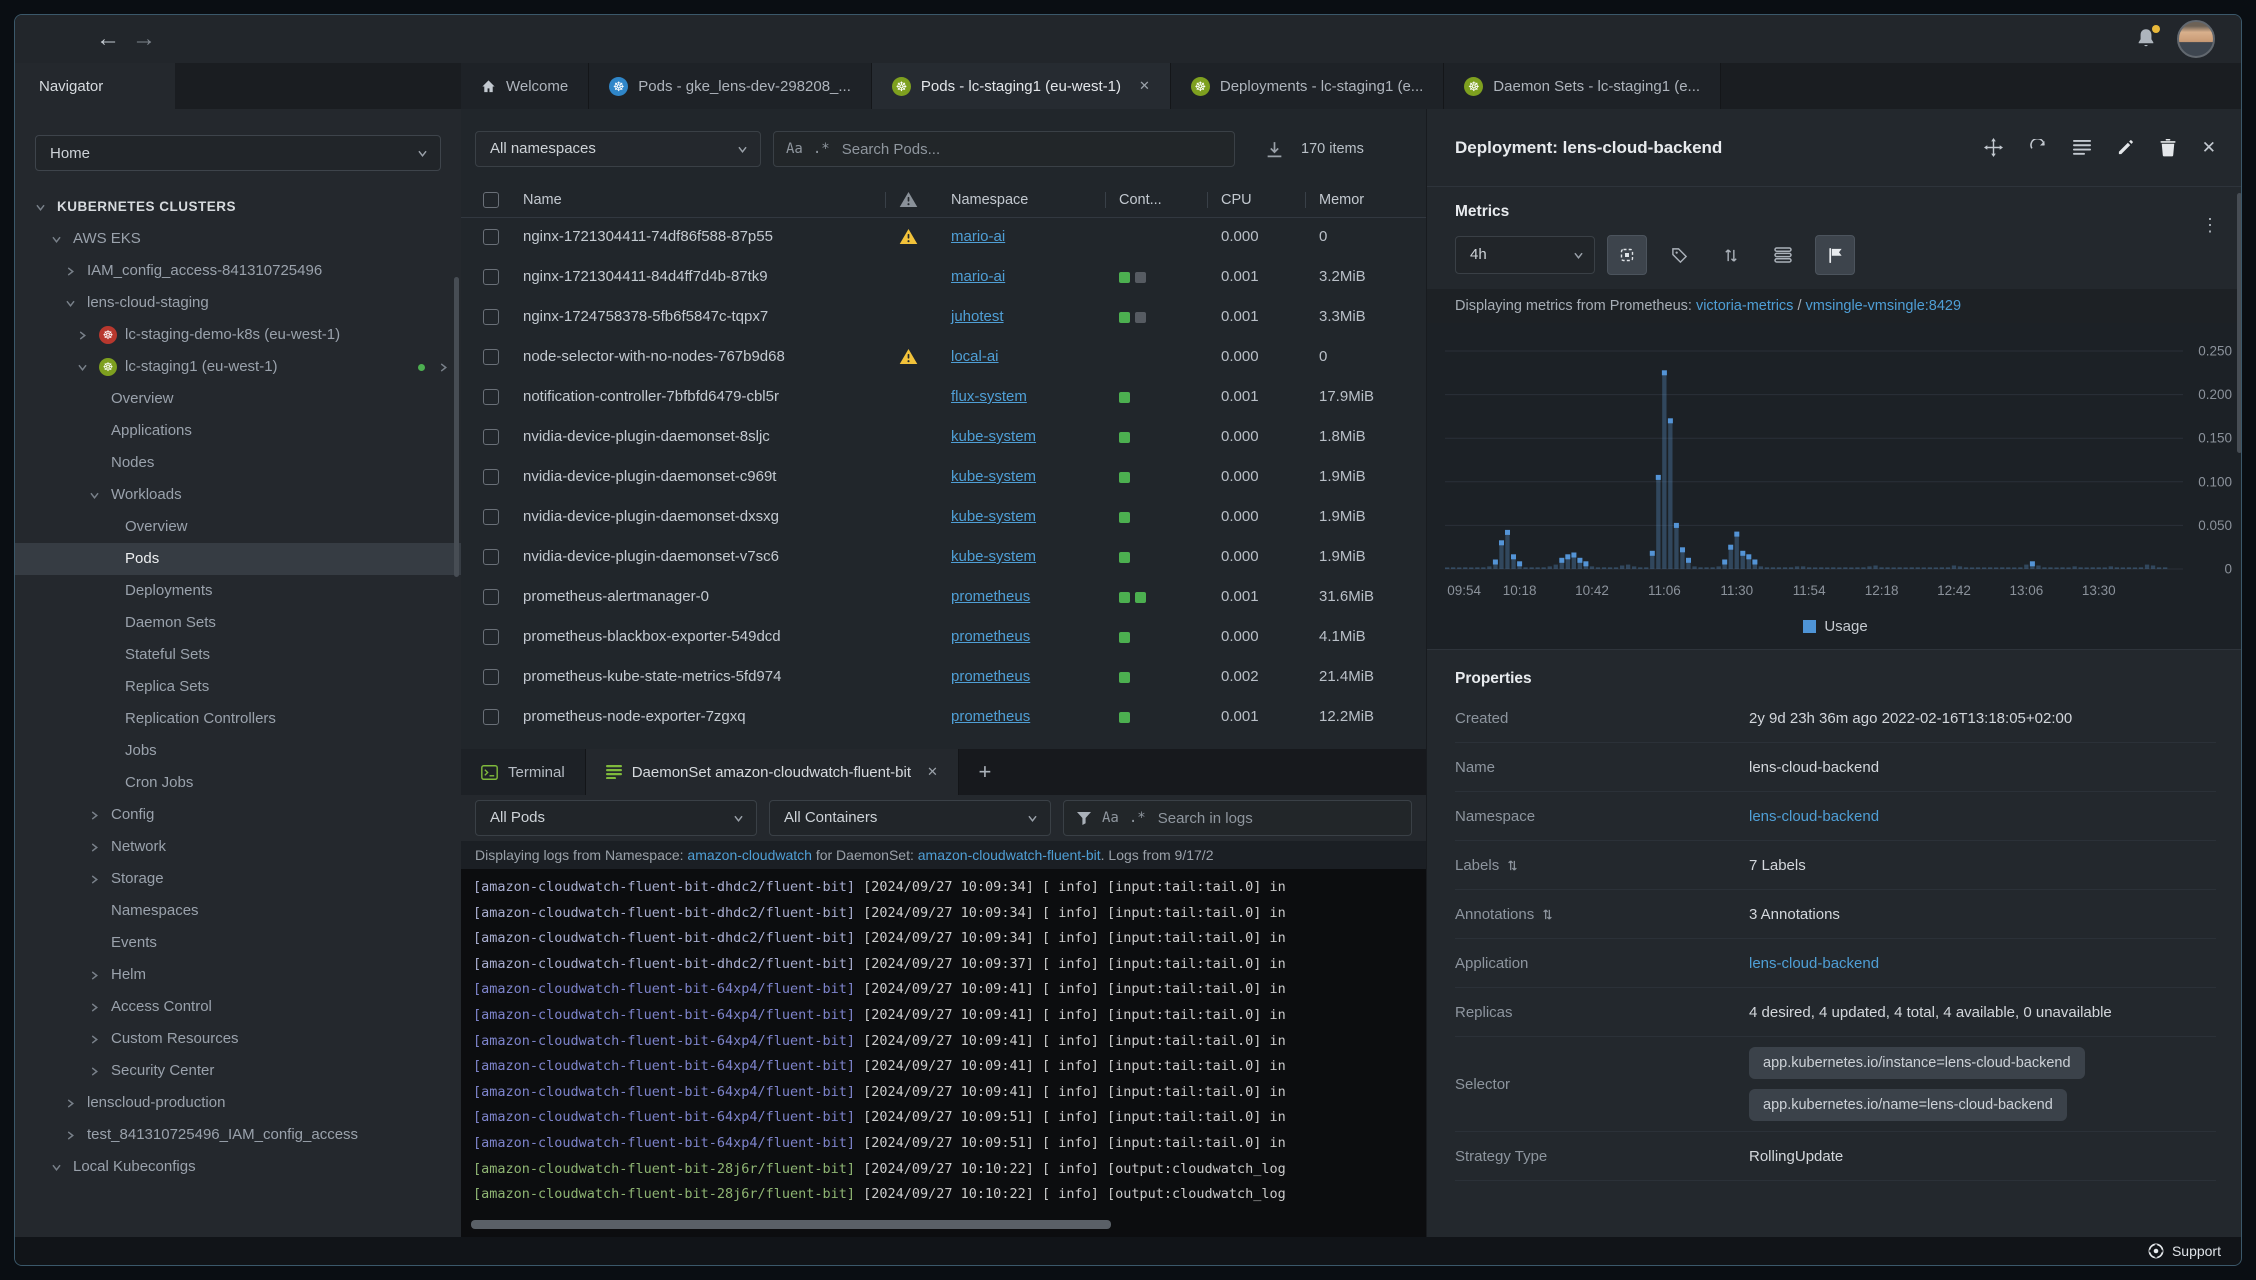  What do you see at coordinates (1021, 86) in the screenshot?
I see `app-tab: ☸ Pods - lc-staging1 (eu-west-1) ✕` at bounding box center [1021, 86].